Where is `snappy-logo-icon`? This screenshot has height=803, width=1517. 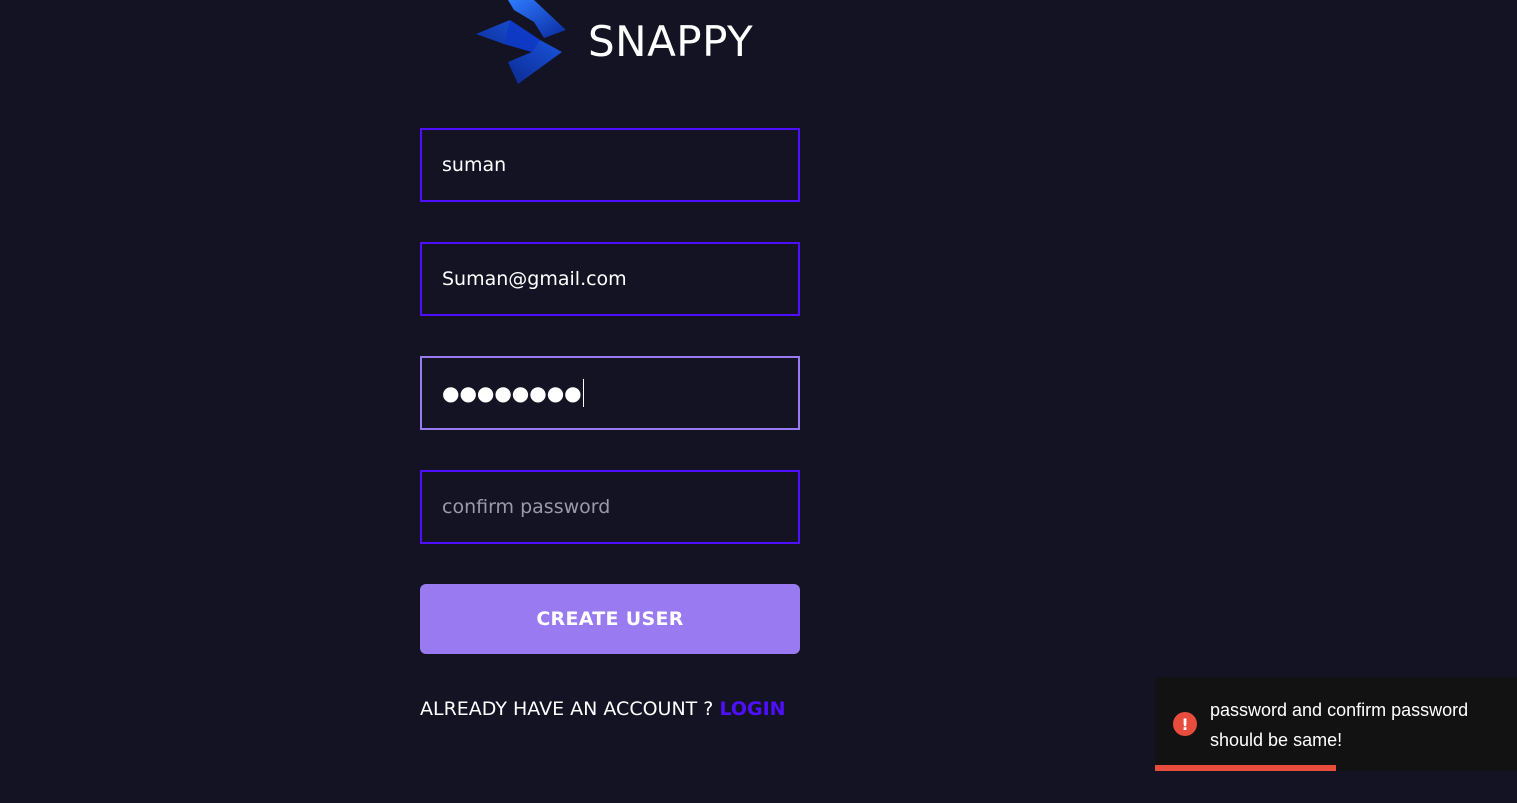 snappy-logo-icon is located at coordinates (521, 42).